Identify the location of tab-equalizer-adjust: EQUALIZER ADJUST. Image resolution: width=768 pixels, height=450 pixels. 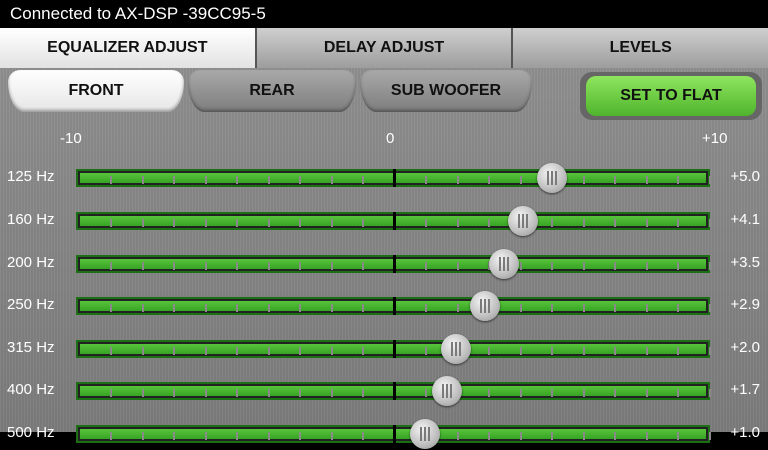
(128, 48).